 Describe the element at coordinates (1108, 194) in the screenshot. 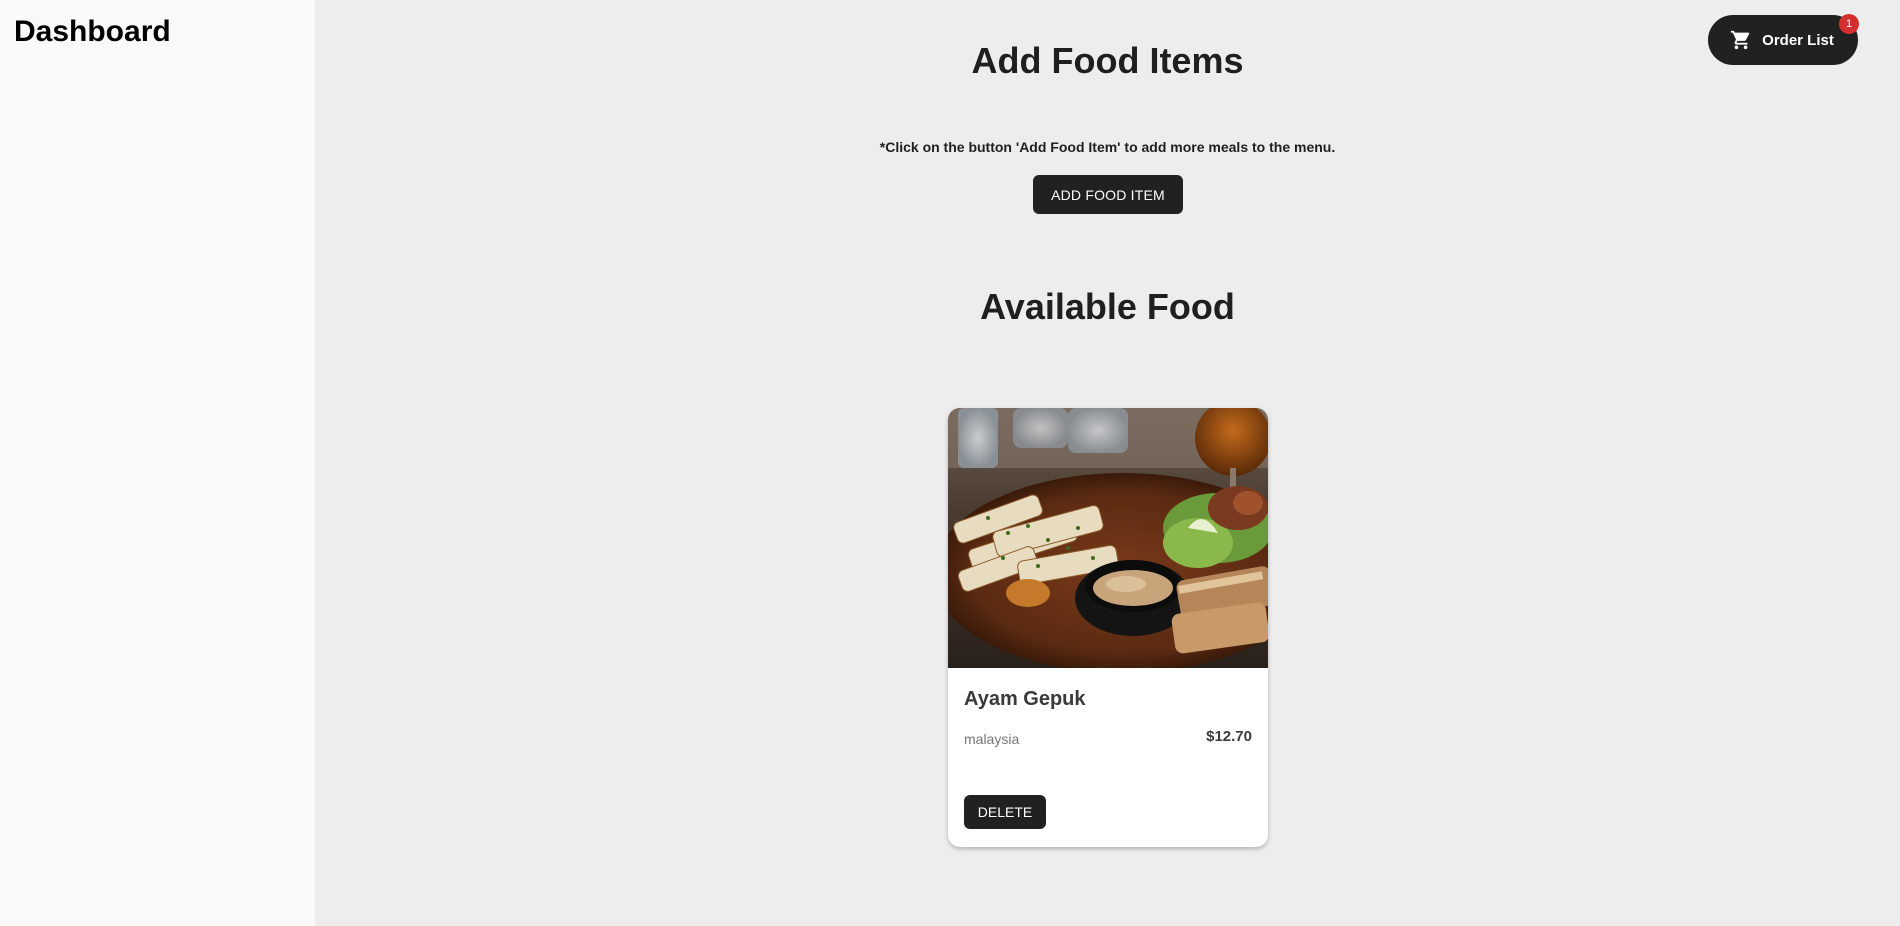

I see `add-food-item-button: ADD FOOD ITEM` at that location.